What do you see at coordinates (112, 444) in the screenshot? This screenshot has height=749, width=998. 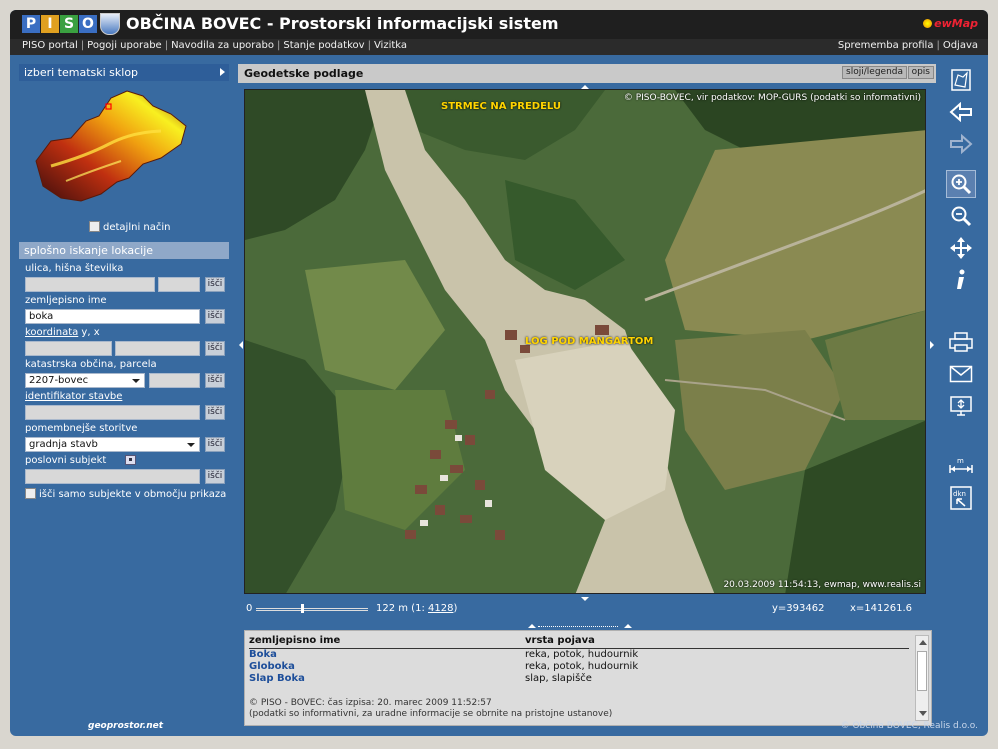 I see `services-select: gradnja stavb` at bounding box center [112, 444].